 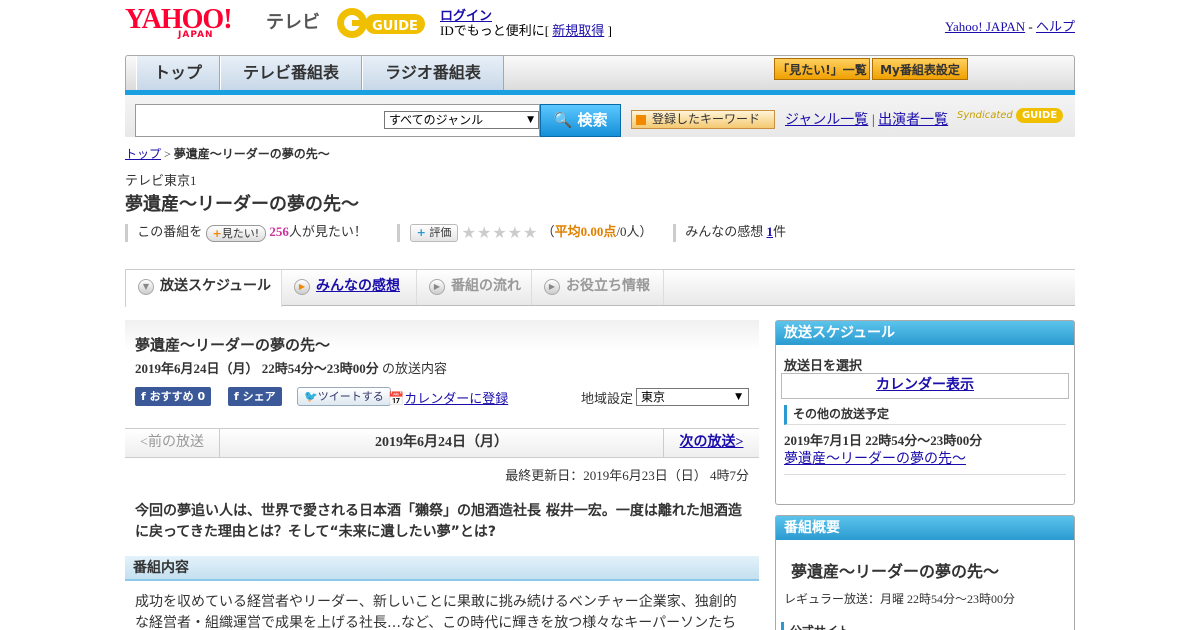 I want to click on tv-service-label: テレビ, so click(x=293, y=22).